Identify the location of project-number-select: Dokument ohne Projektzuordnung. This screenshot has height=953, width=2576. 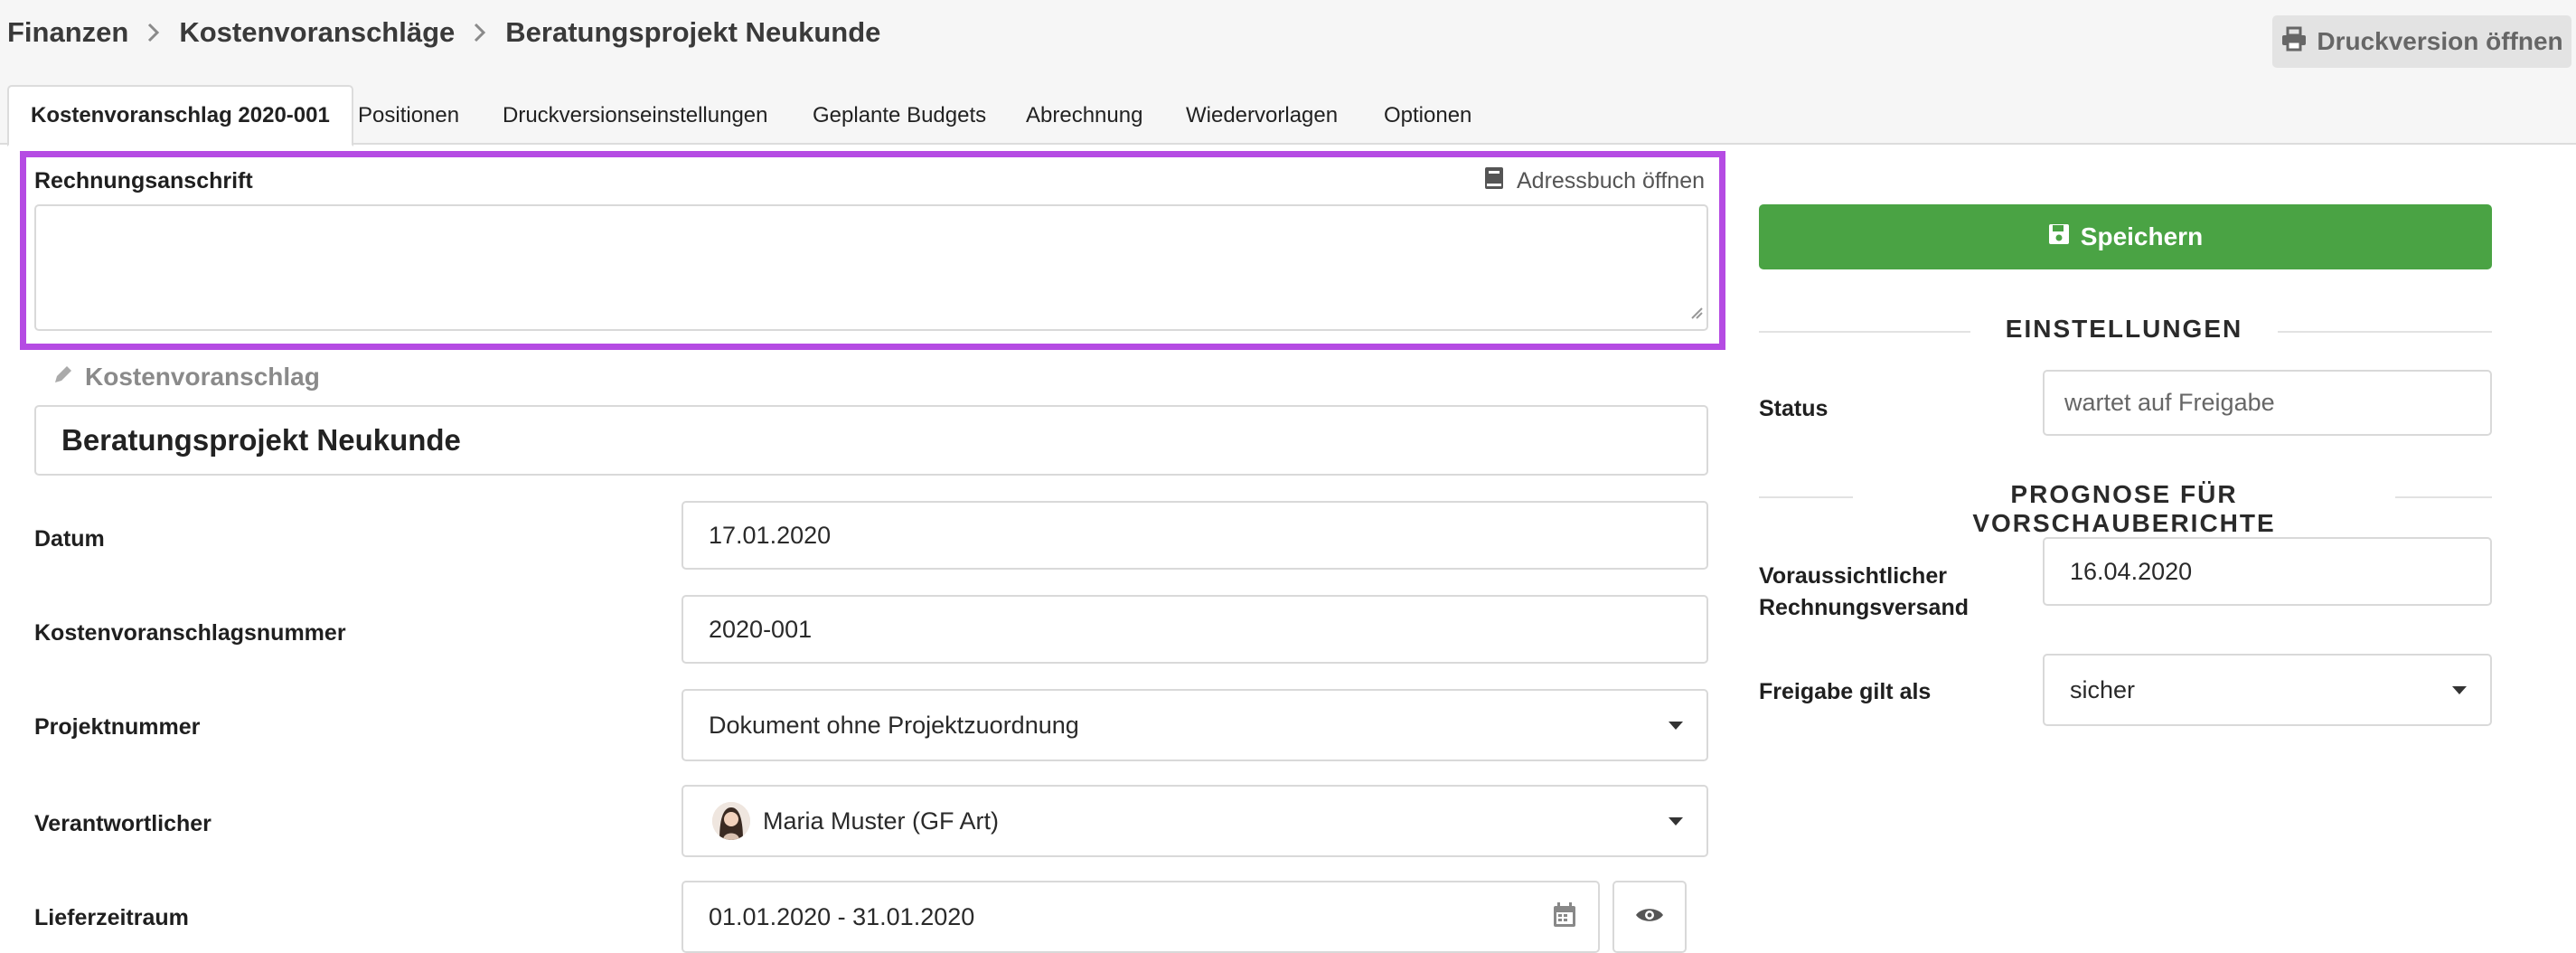
(1195, 725).